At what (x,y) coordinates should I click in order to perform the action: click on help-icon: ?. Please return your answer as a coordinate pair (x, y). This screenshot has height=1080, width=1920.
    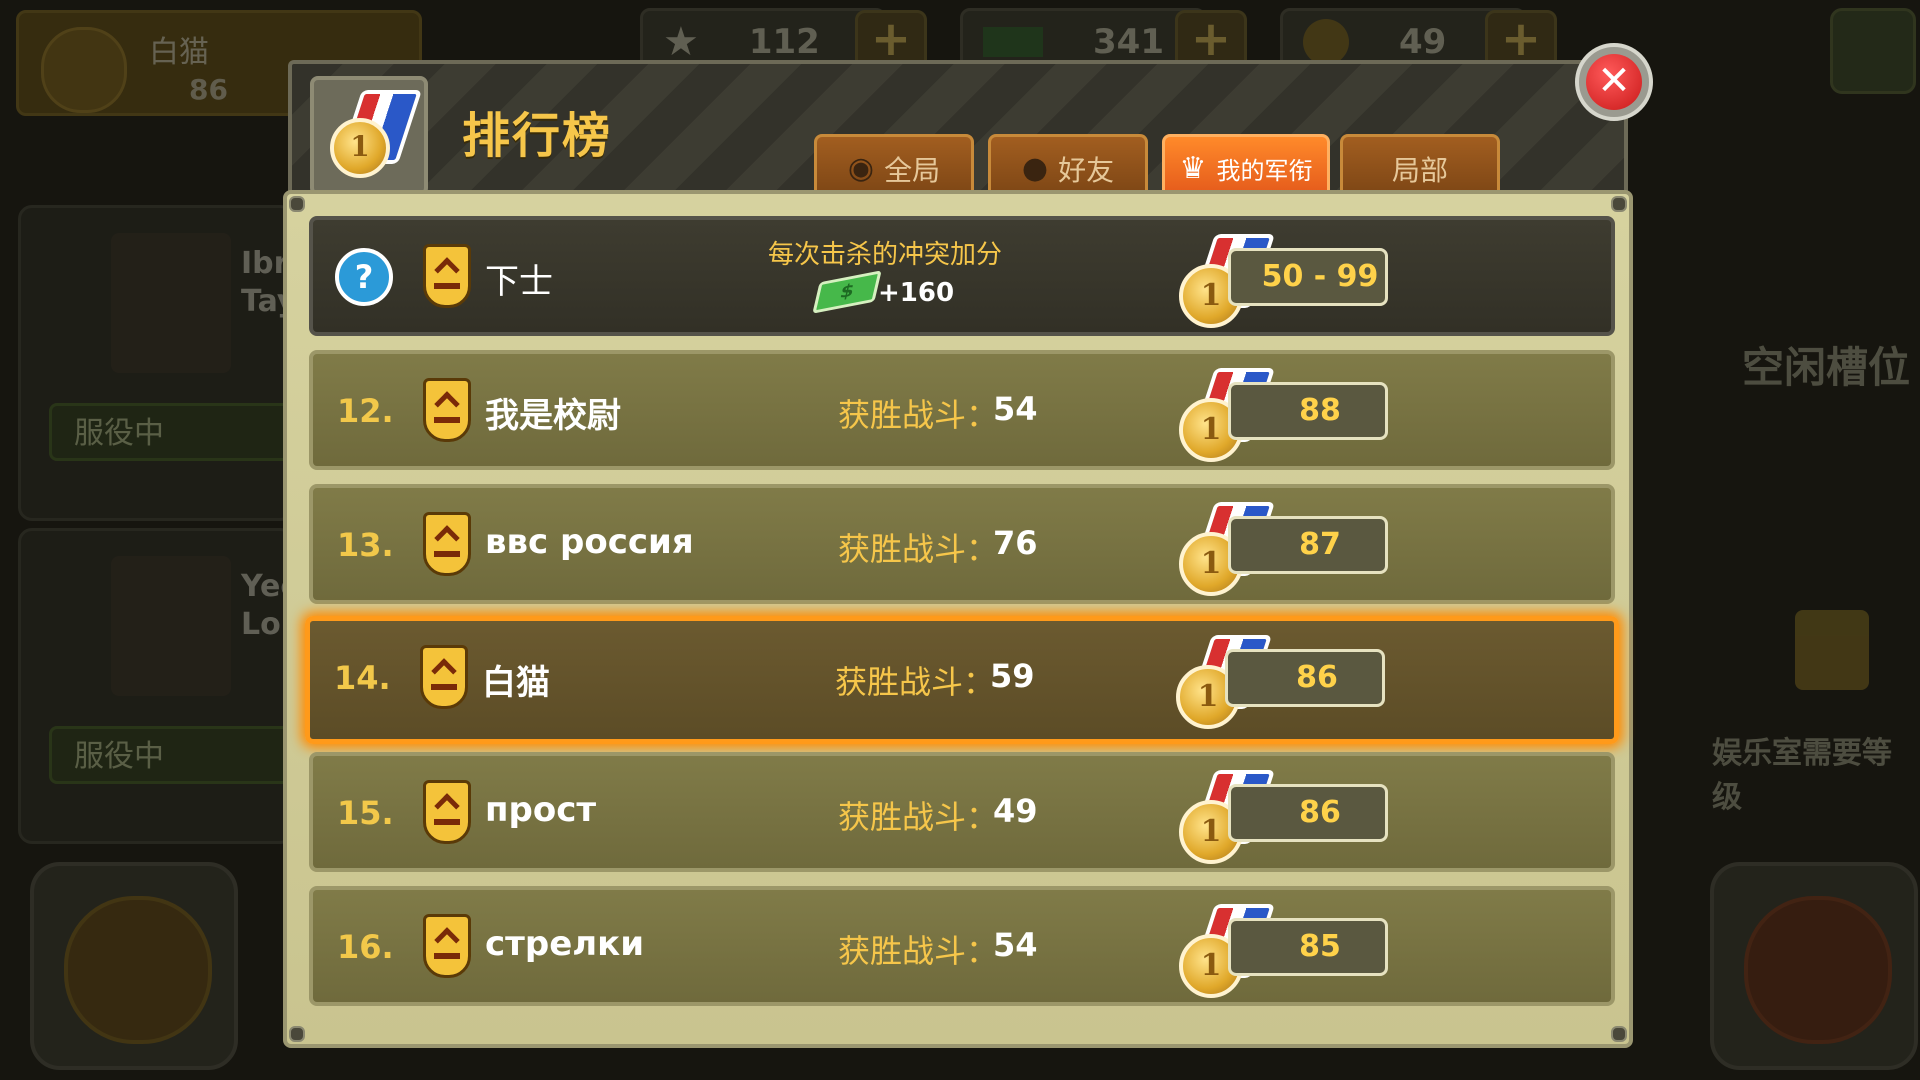
    Looking at the image, I should click on (364, 277).